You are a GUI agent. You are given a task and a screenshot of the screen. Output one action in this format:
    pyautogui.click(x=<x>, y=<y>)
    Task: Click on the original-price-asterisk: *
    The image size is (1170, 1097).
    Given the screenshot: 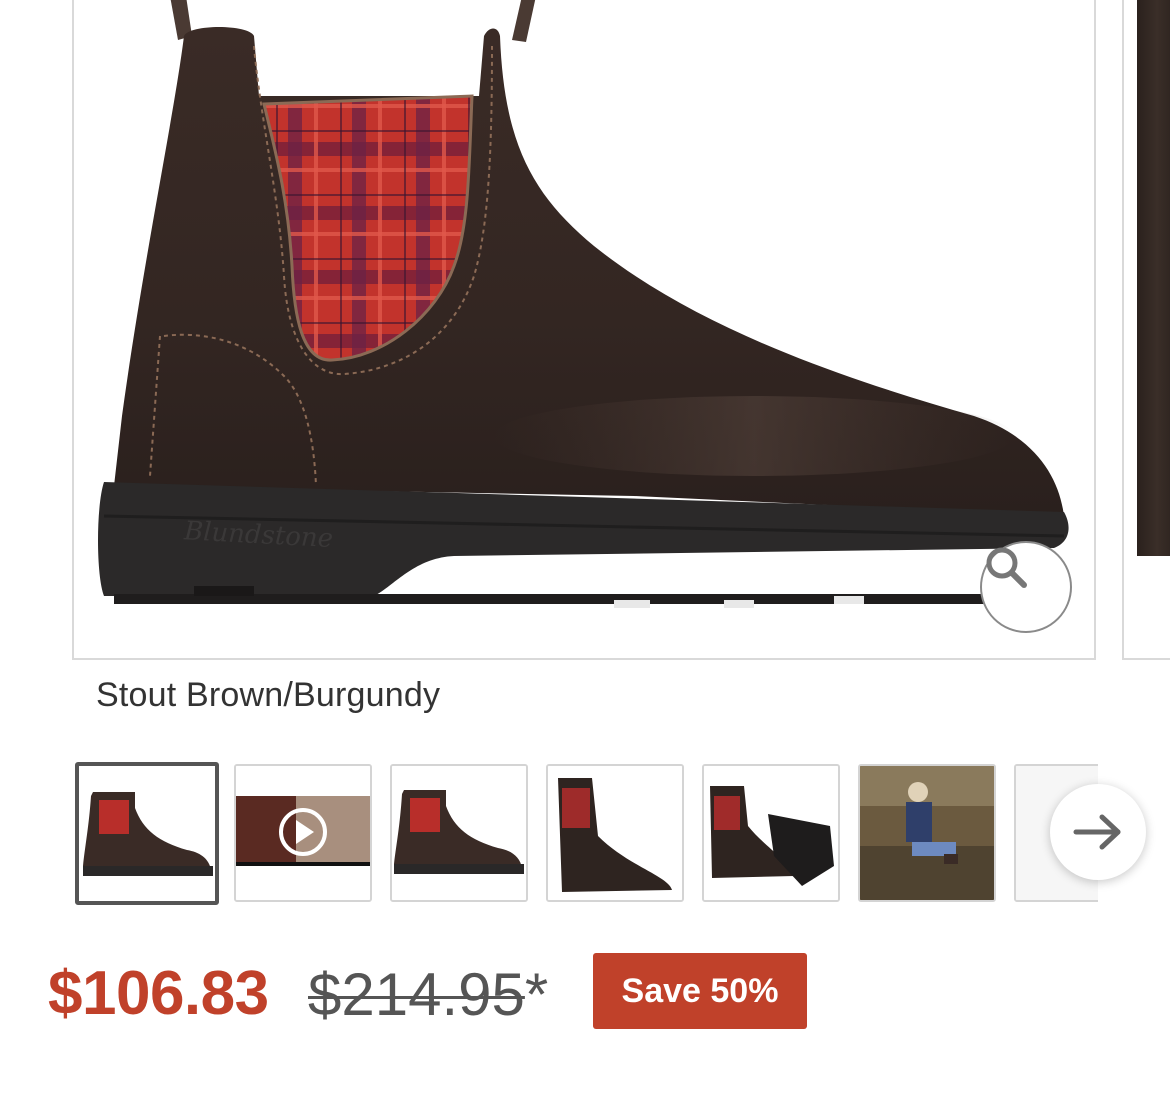 What is the action you would take?
    pyautogui.click(x=536, y=994)
    